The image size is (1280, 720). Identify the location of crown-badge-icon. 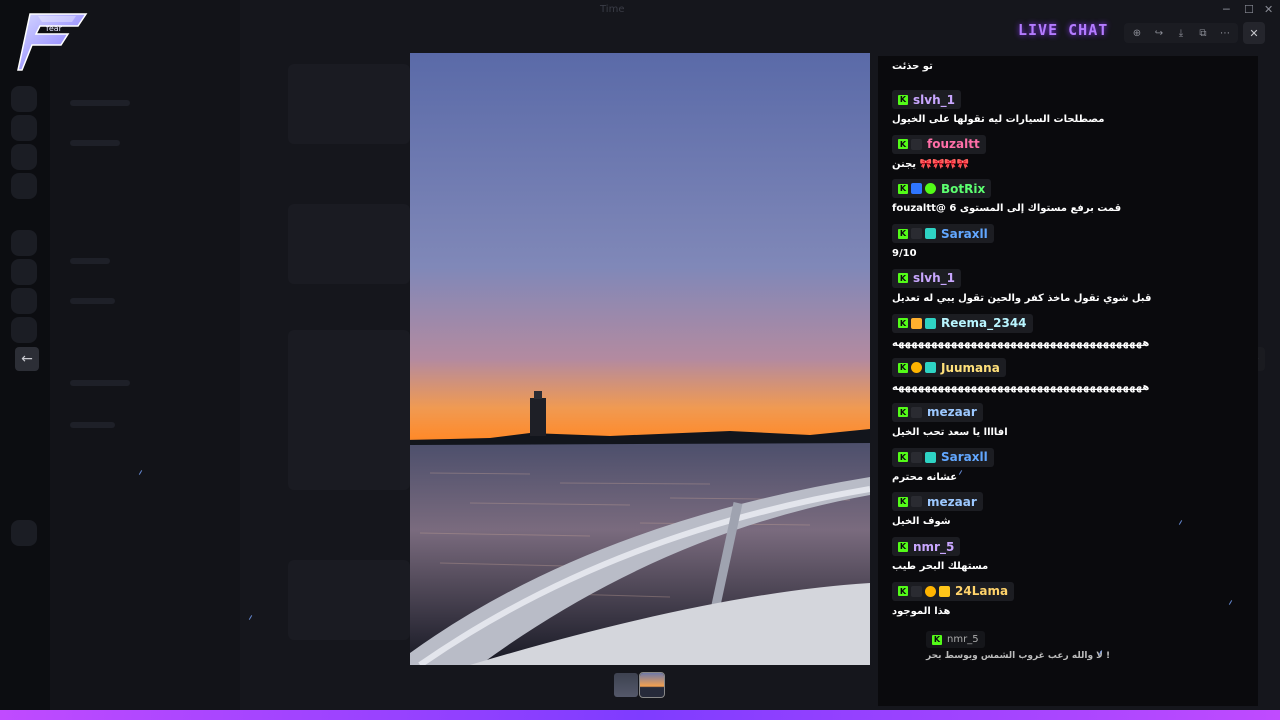
(944, 591).